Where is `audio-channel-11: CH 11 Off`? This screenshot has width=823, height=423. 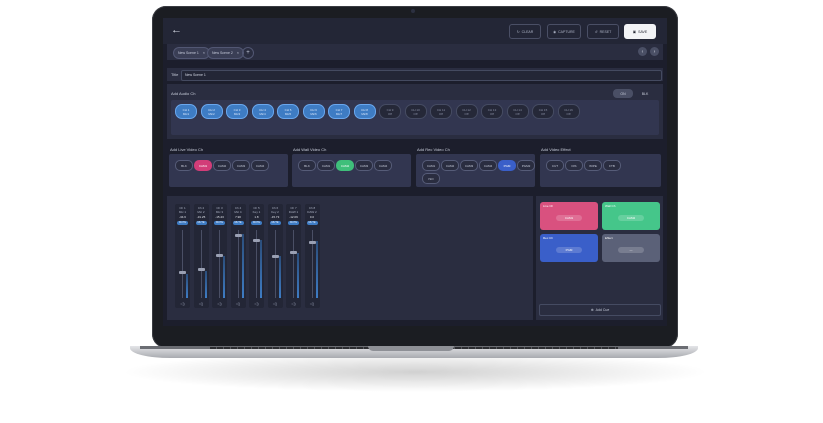
audio-channel-11: CH 11 Off is located at coordinates (441, 111).